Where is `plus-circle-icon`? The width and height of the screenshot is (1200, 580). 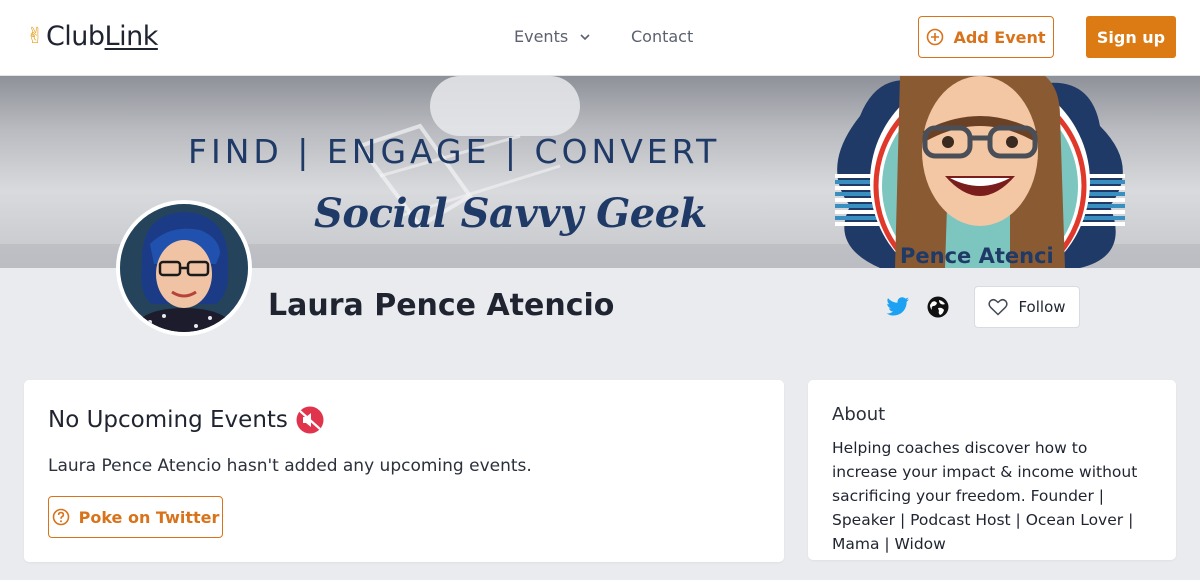
plus-circle-icon is located at coordinates (935, 37).